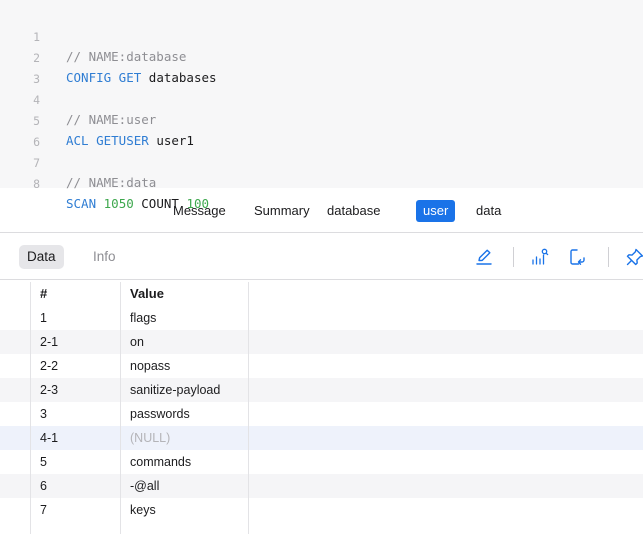 The width and height of the screenshot is (643, 534). Describe the element at coordinates (321, 232) in the screenshot. I see `panel-divider` at that location.